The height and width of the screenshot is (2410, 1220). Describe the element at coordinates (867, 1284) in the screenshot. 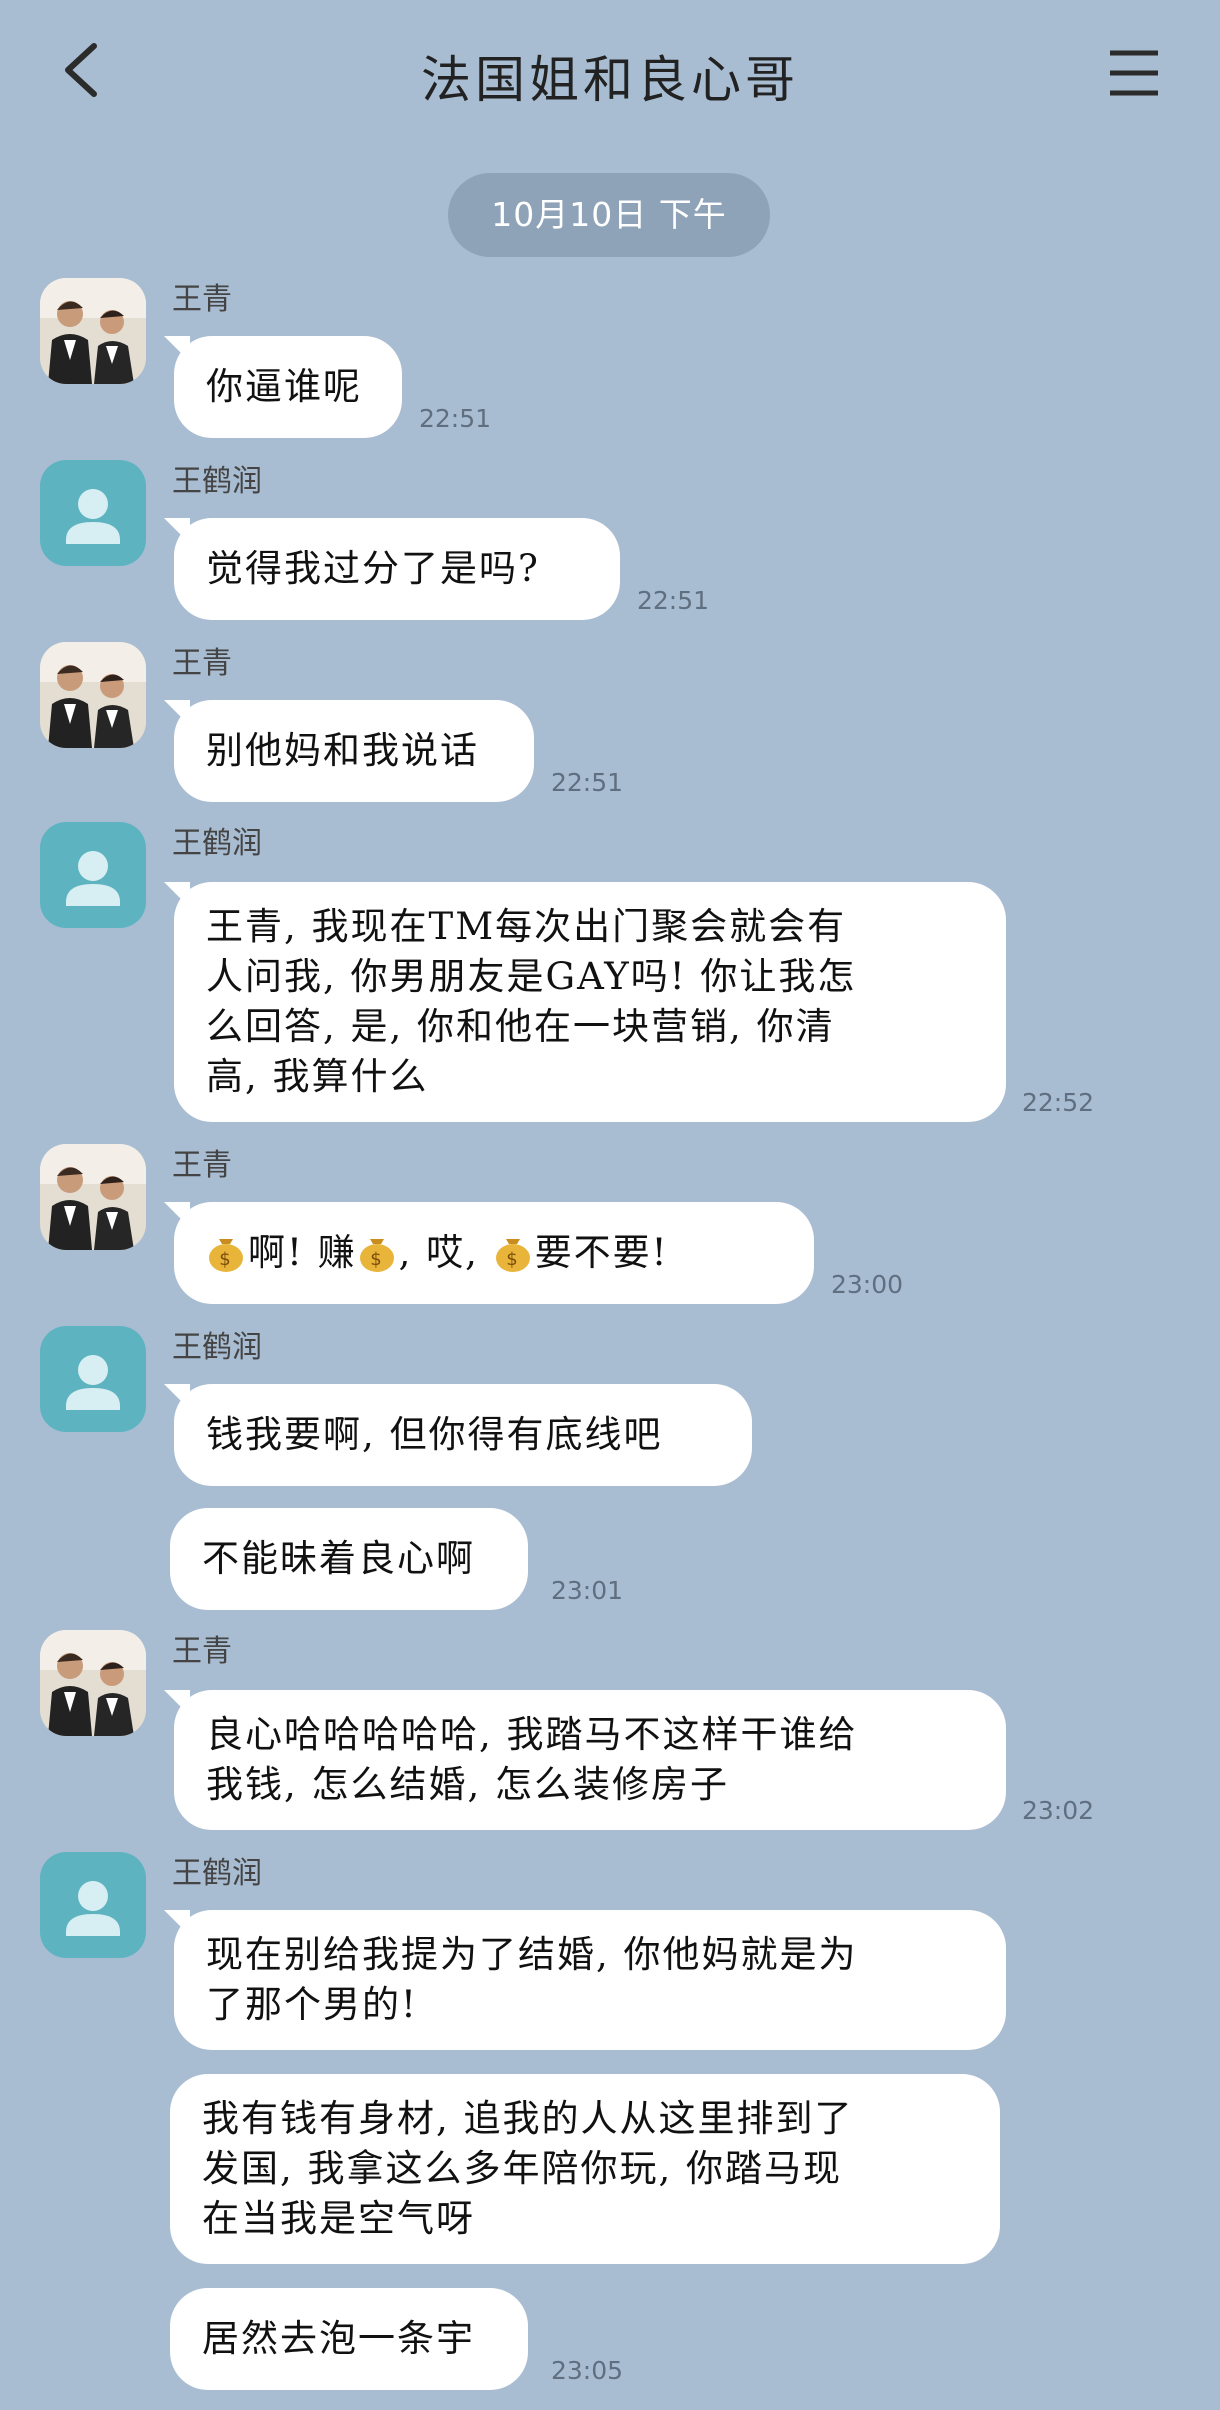

I see `message-time: 23:00` at that location.